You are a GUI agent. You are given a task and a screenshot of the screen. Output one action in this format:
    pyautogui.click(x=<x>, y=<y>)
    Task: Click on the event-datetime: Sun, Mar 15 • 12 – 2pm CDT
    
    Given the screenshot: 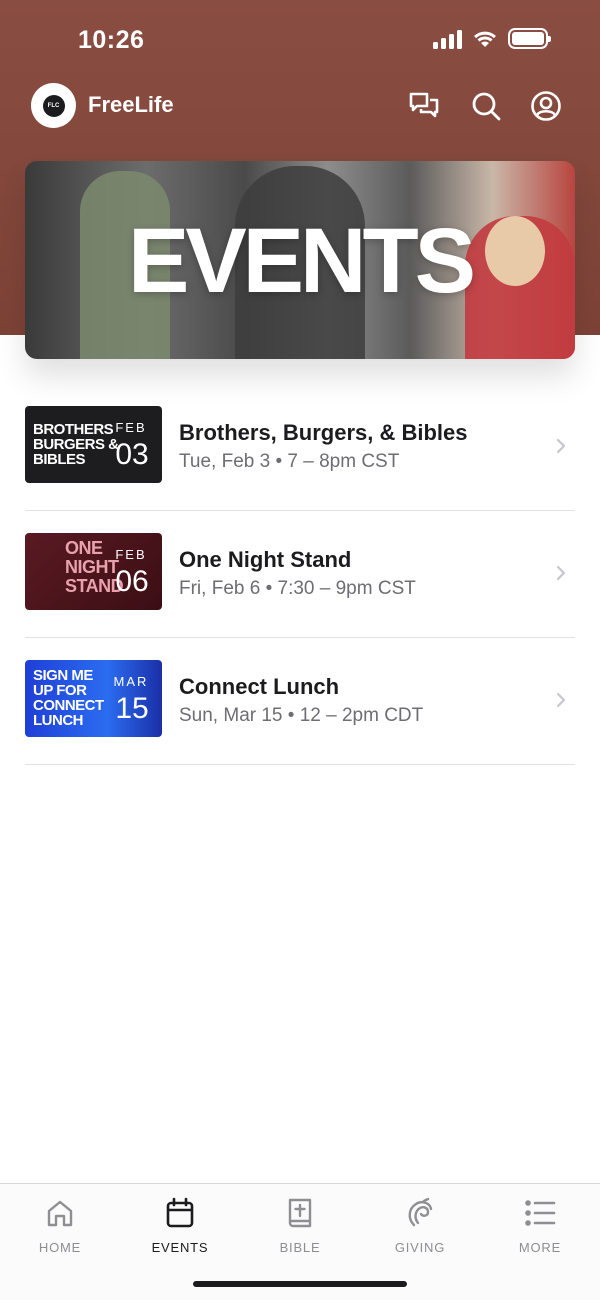 What is the action you would take?
    pyautogui.click(x=301, y=715)
    